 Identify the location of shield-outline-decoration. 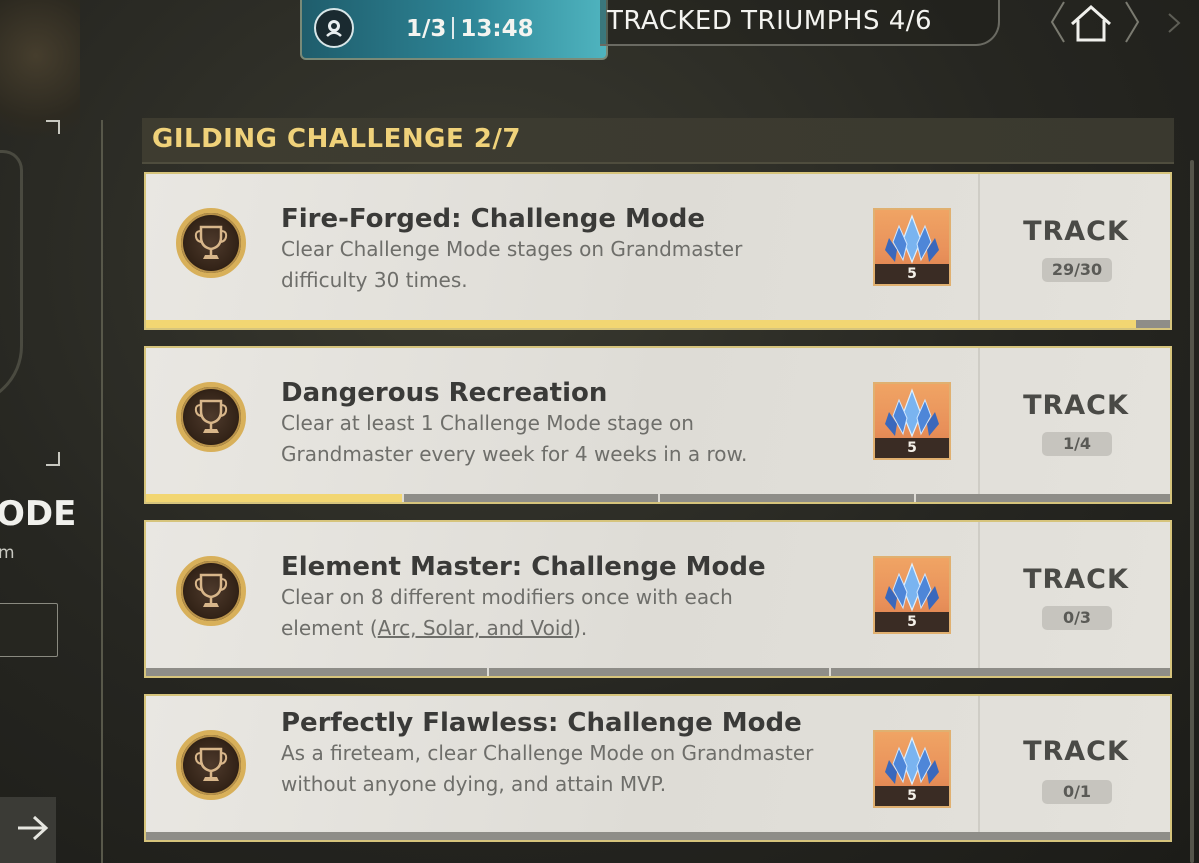
(11, 278).